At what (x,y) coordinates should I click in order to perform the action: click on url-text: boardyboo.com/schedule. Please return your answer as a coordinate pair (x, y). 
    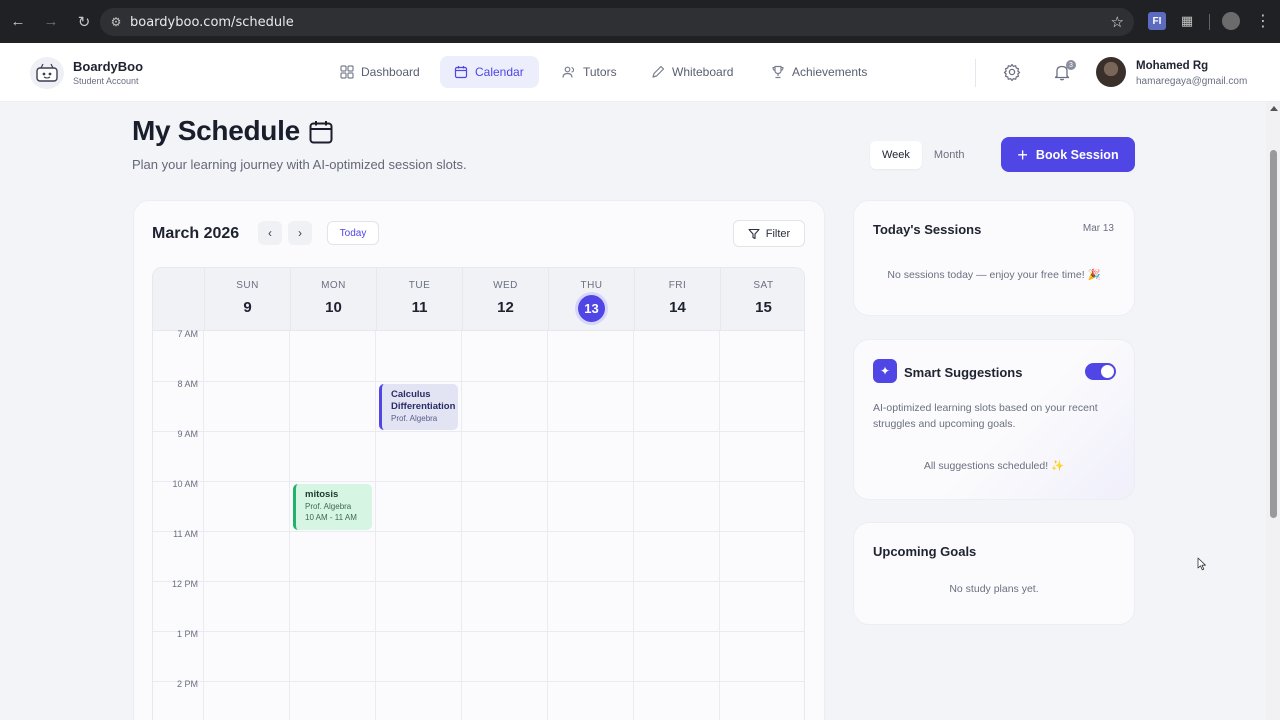
    Looking at the image, I should click on (212, 22).